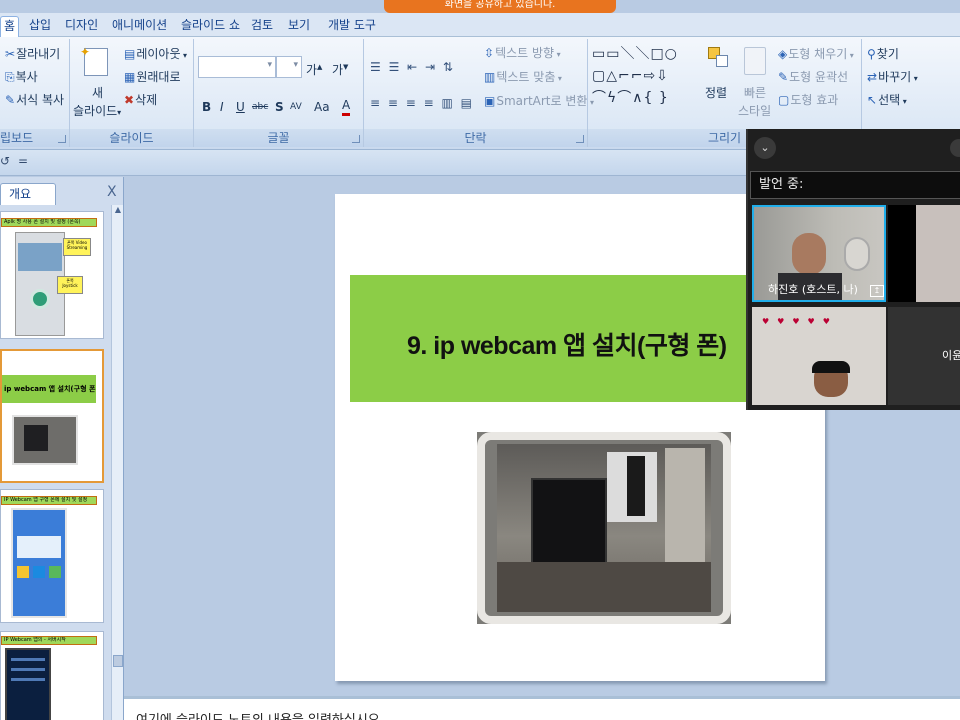  I want to click on text-direction-button: ⇳텍스트 방향 ▾, so click(522, 54).